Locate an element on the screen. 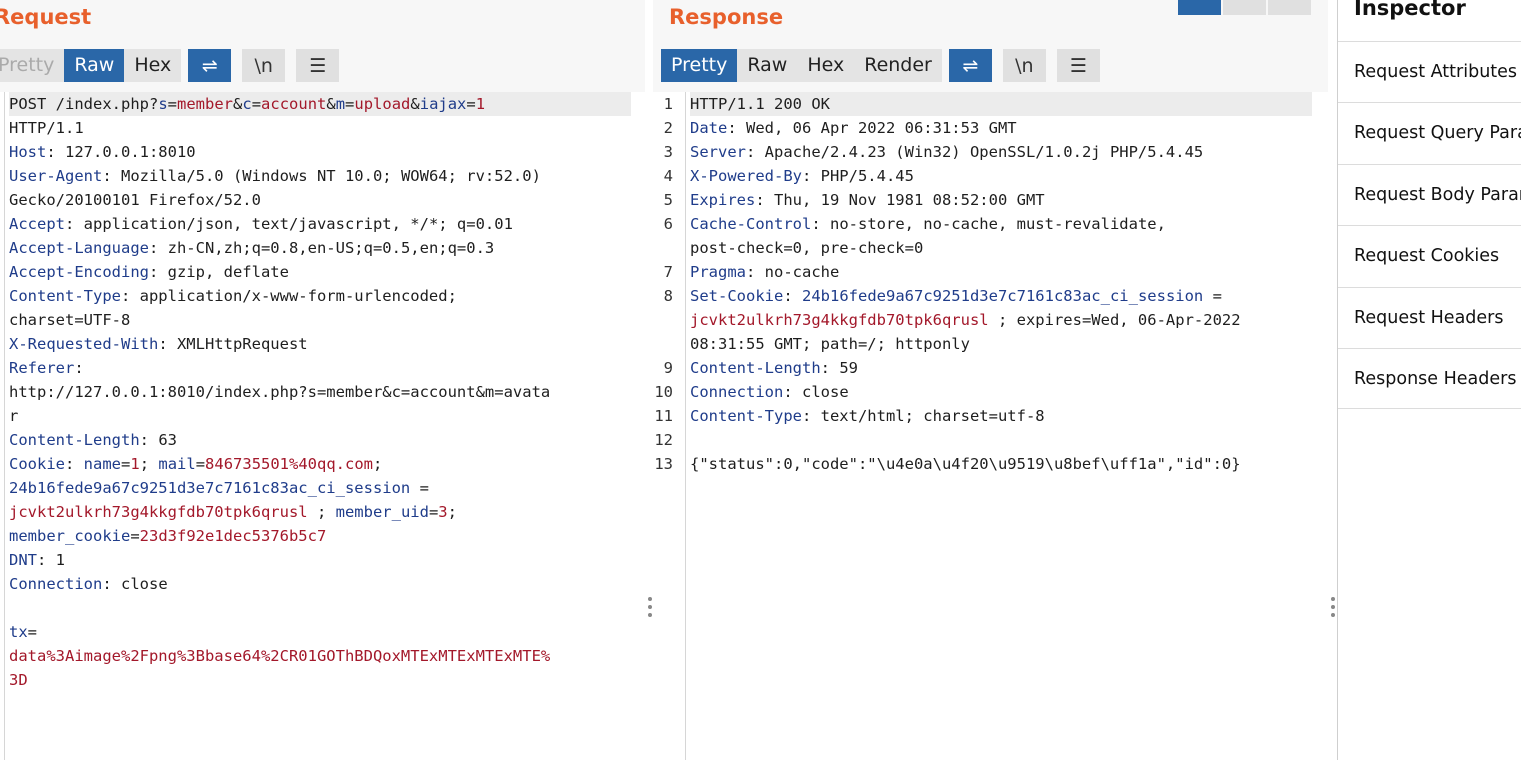 The height and width of the screenshot is (760, 1521). field-name: member_uid is located at coordinates (382, 512).